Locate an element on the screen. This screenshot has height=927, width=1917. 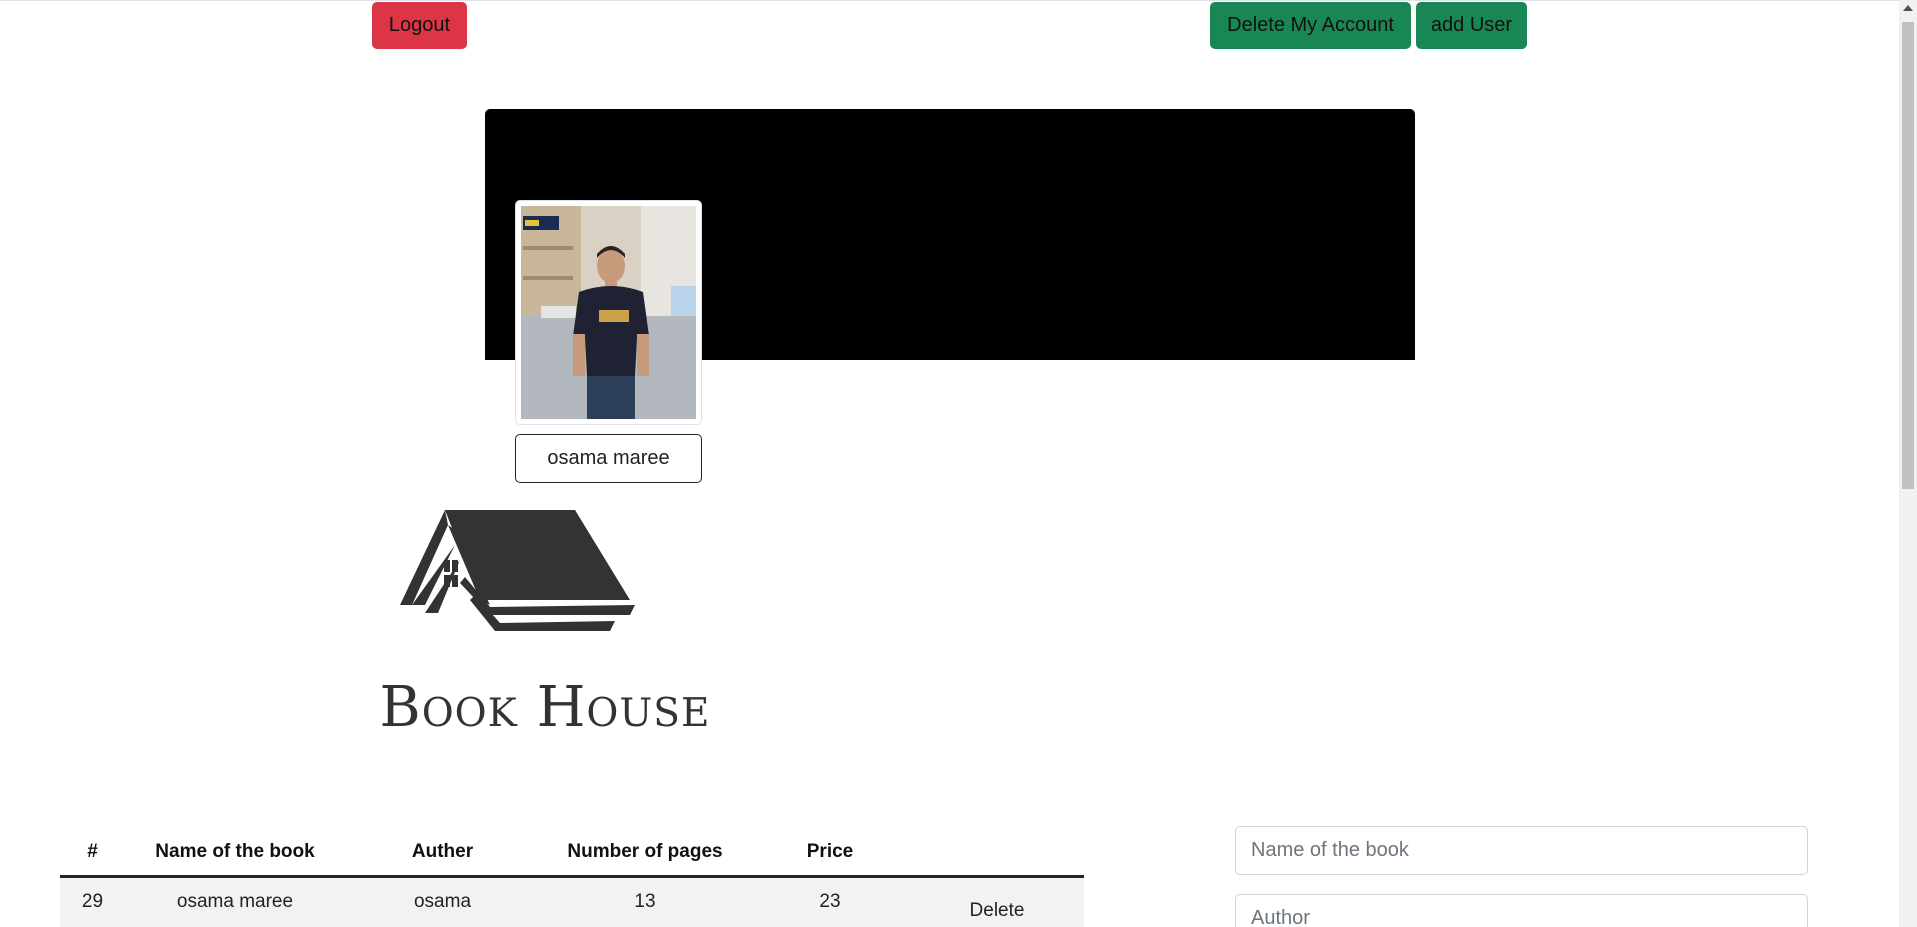
scrollbar-thumb is located at coordinates (1908, 255).